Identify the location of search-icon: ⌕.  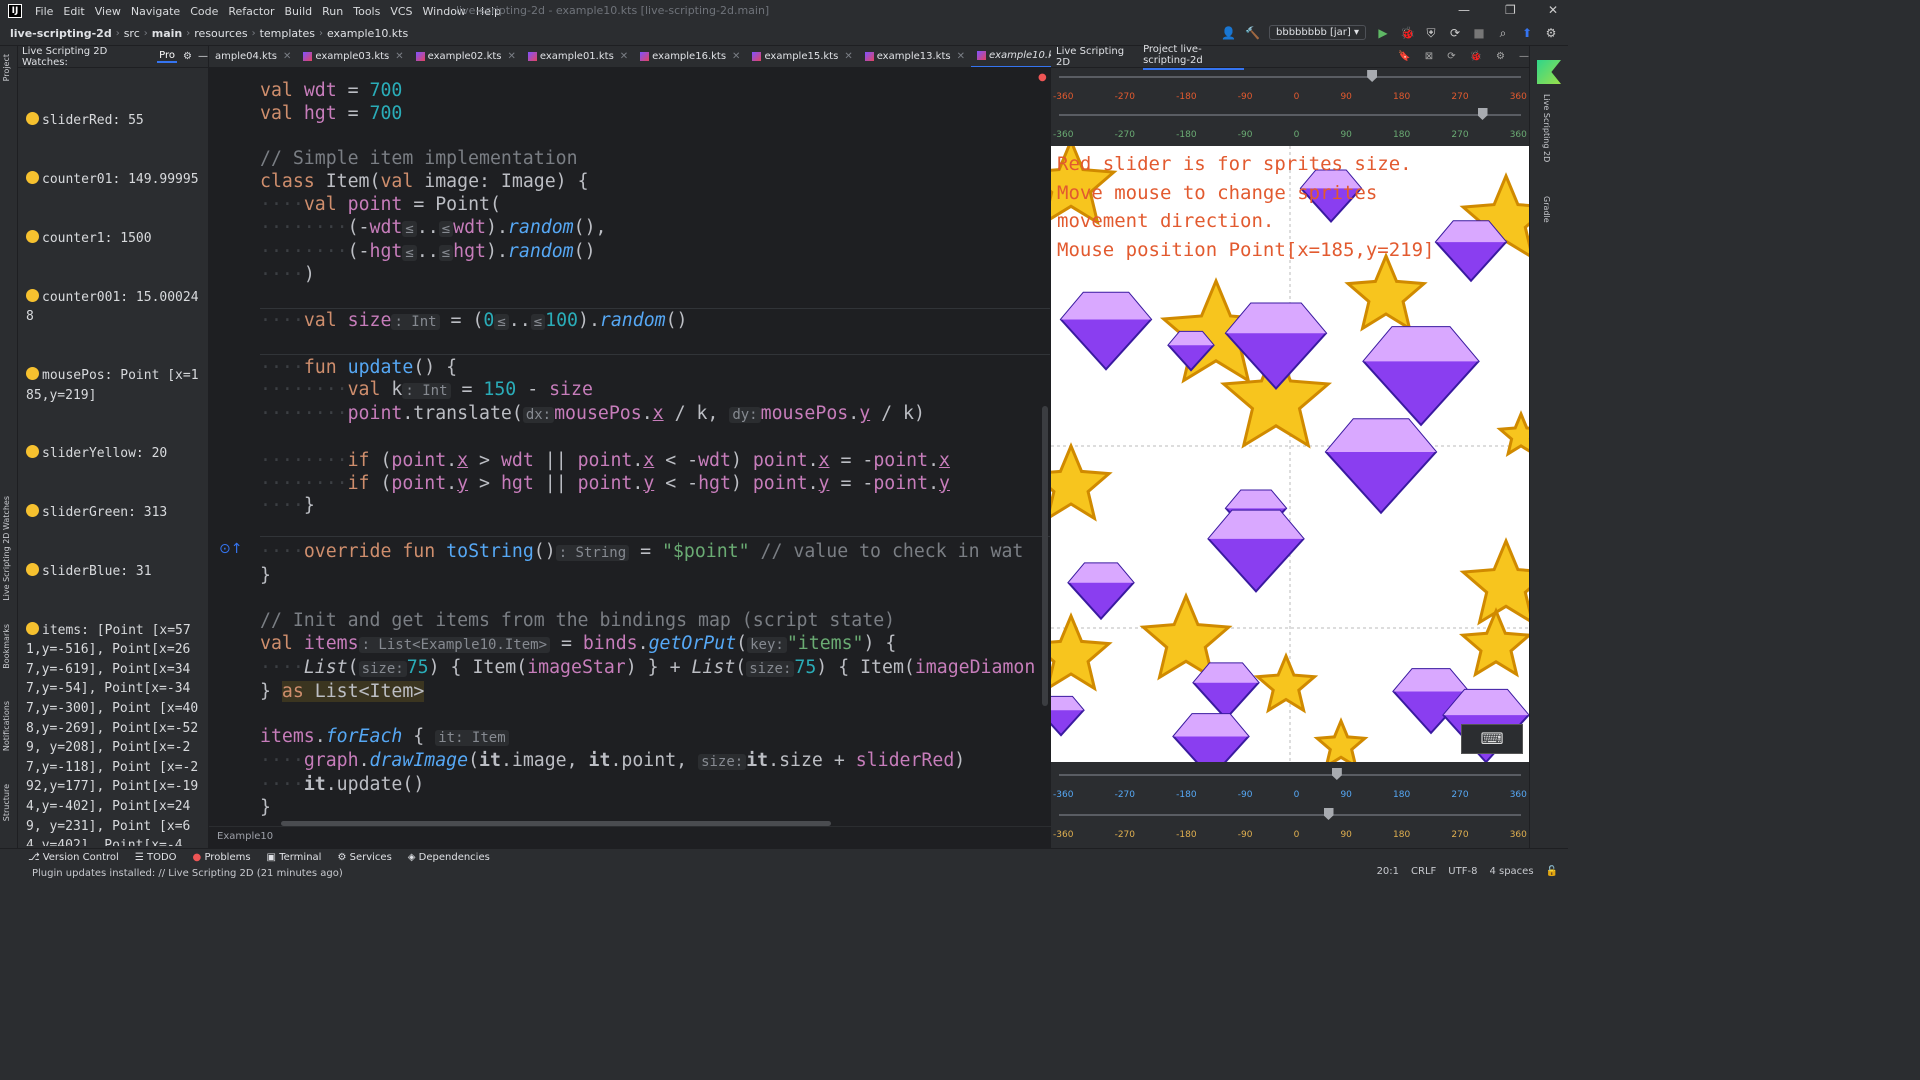
(1503, 33).